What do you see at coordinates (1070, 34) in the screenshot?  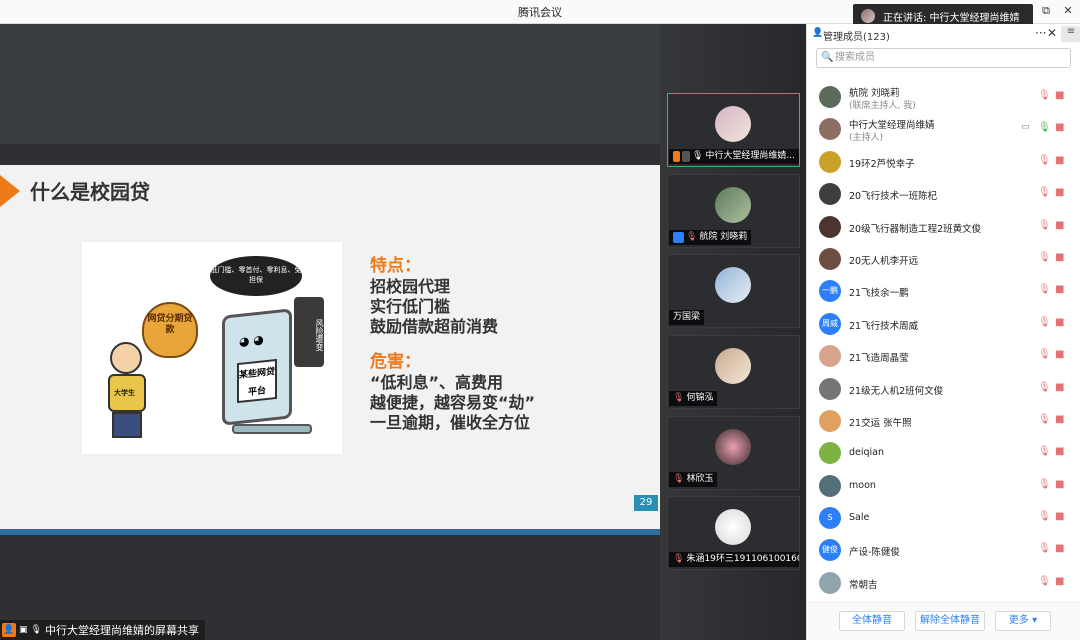 I see `menu-icon: ≡` at bounding box center [1070, 34].